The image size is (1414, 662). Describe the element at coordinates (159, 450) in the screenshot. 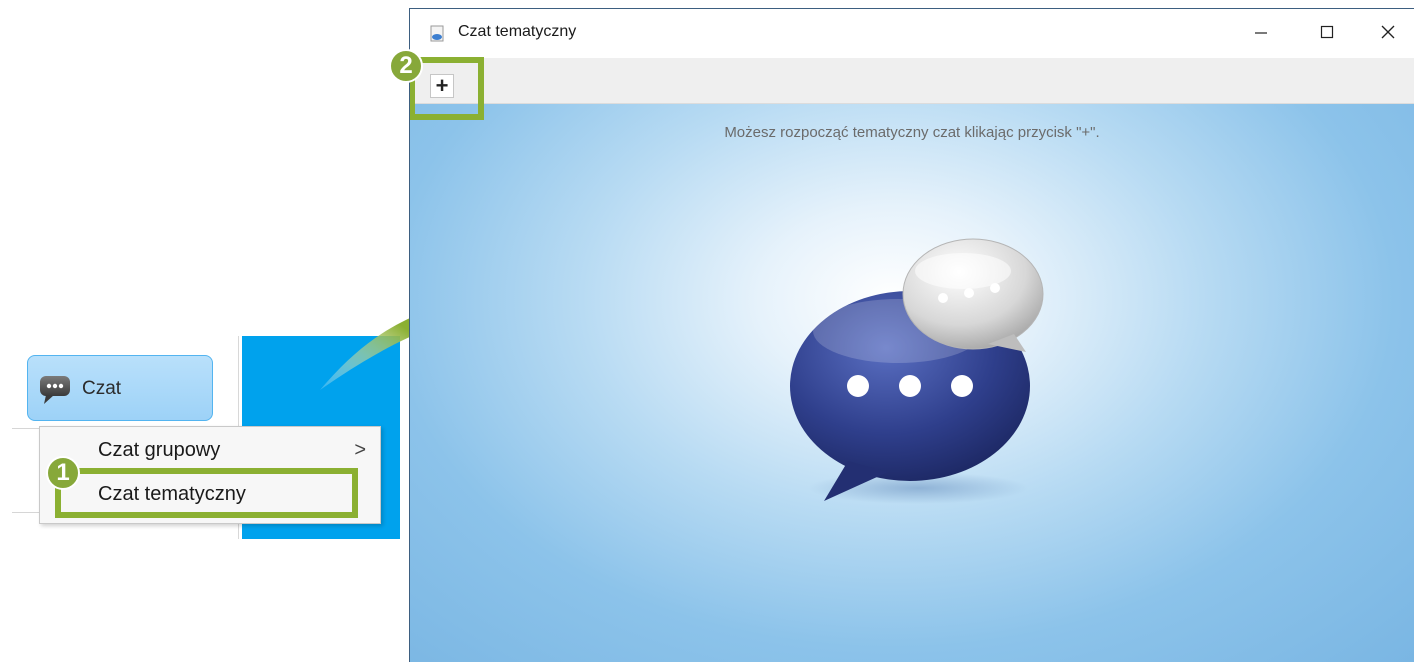

I see `menu-item-group-chat: Czat grupowy` at that location.